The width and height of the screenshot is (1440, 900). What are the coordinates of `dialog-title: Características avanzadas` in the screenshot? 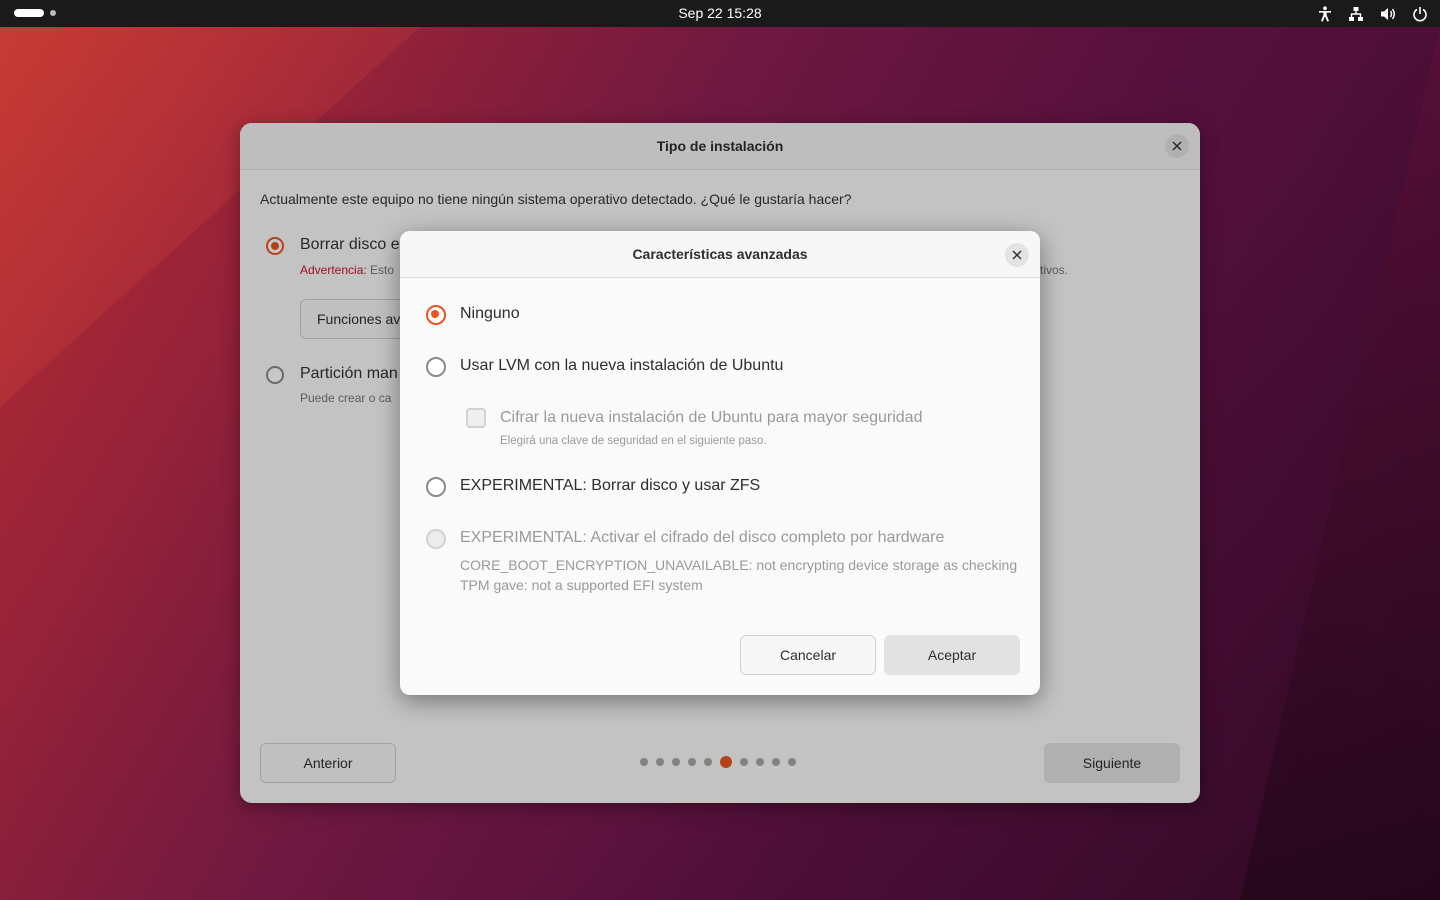 It's located at (720, 254).